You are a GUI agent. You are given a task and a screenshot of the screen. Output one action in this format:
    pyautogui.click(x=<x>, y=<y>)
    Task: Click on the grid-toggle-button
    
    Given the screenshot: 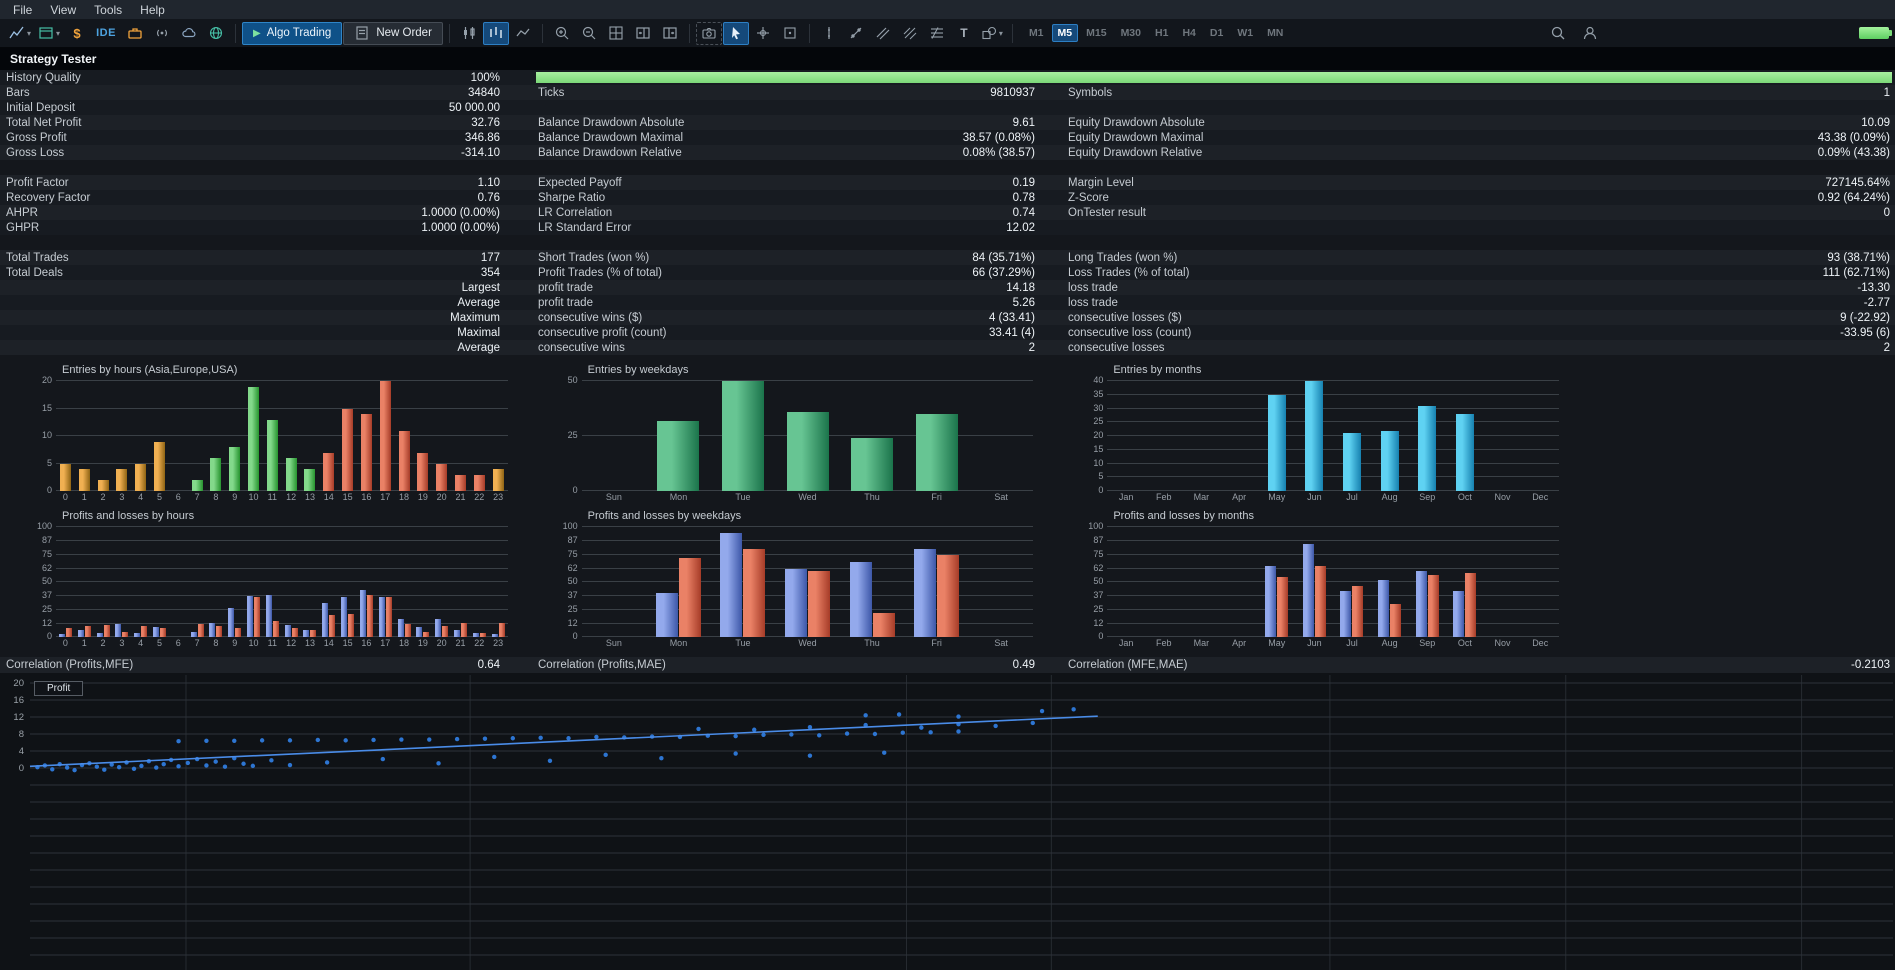 What is the action you would take?
    pyautogui.click(x=616, y=33)
    